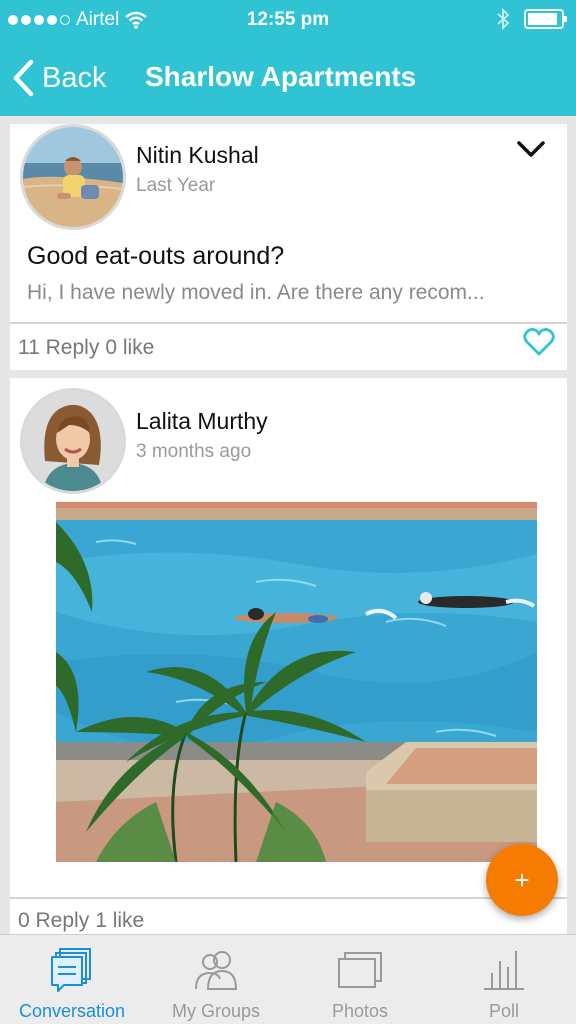  Describe the element at coordinates (58, 348) in the screenshot. I see `reply-count: 11 Reply` at that location.